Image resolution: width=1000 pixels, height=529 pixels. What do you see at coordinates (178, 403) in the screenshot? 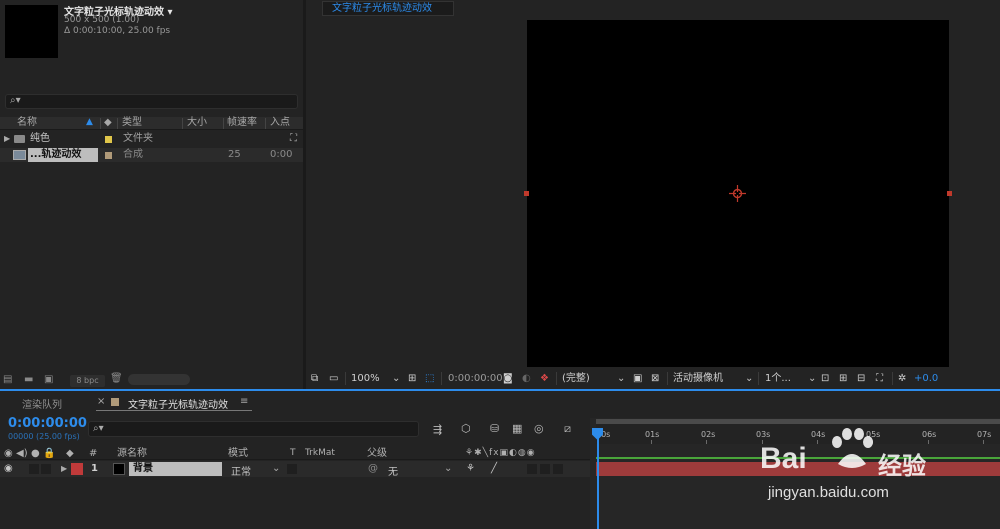
I see `tab-timeline-comp: 文字粒子光标轨迹动效` at bounding box center [178, 403].